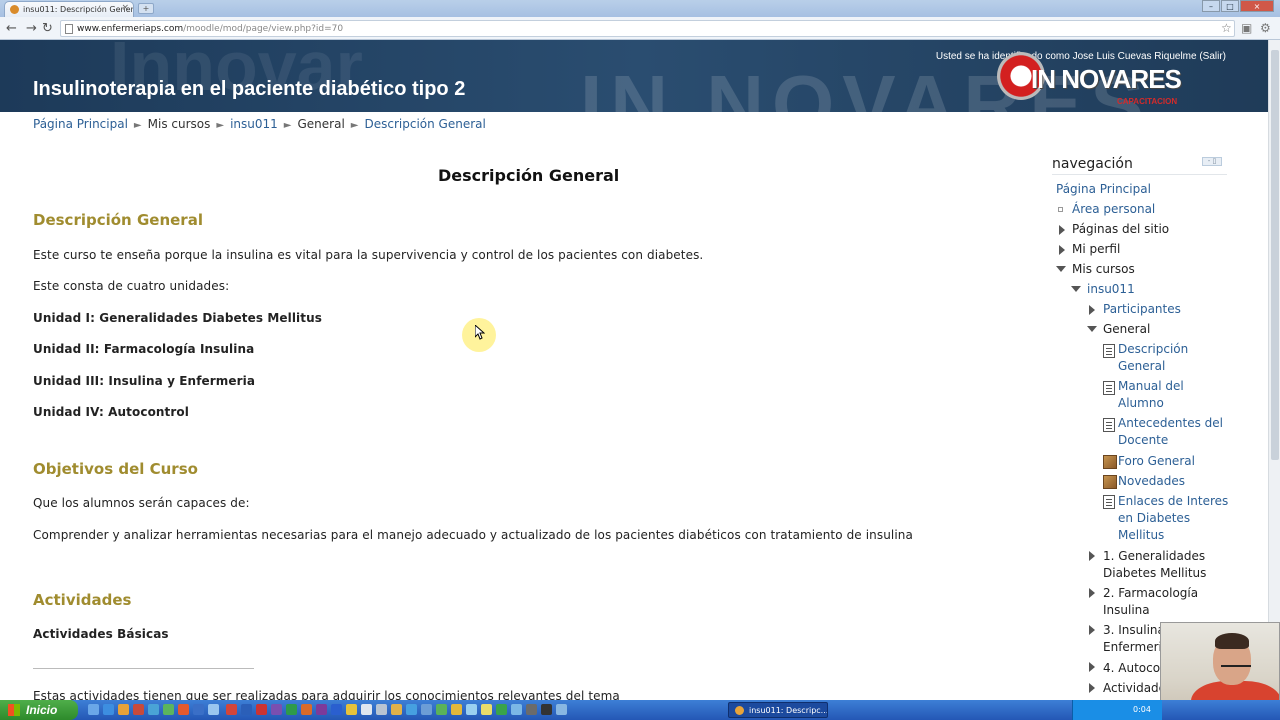 The height and width of the screenshot is (720, 1280). Describe the element at coordinates (263, 29) in the screenshot. I see `url-path: /moodle/mod/page/view.php?id=70` at that location.